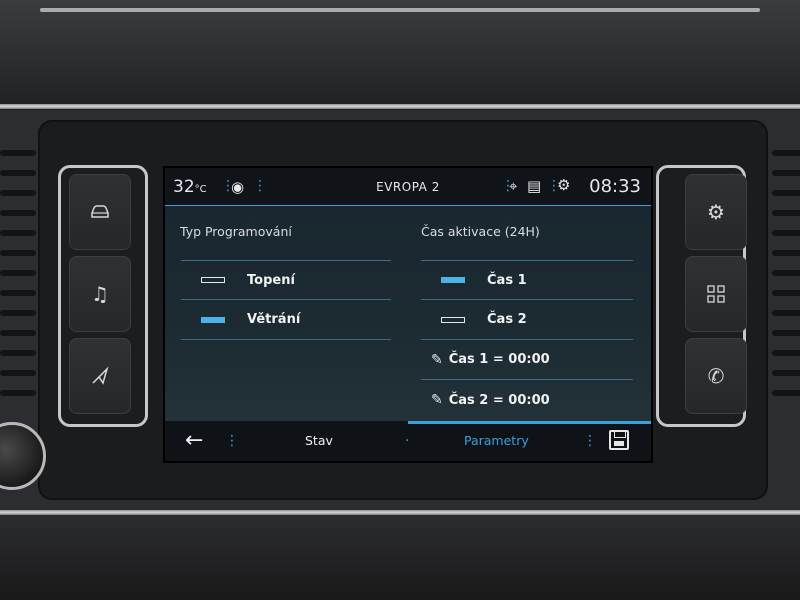  I want to click on vehicle-button, so click(100, 212).